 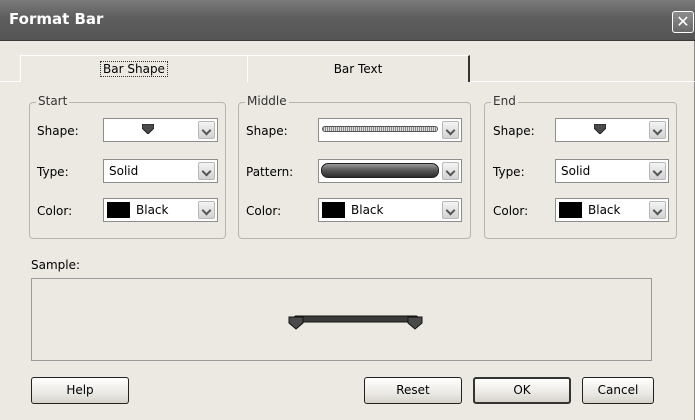 I want to click on tab-bar-text-label: Bar Text, so click(x=358, y=69).